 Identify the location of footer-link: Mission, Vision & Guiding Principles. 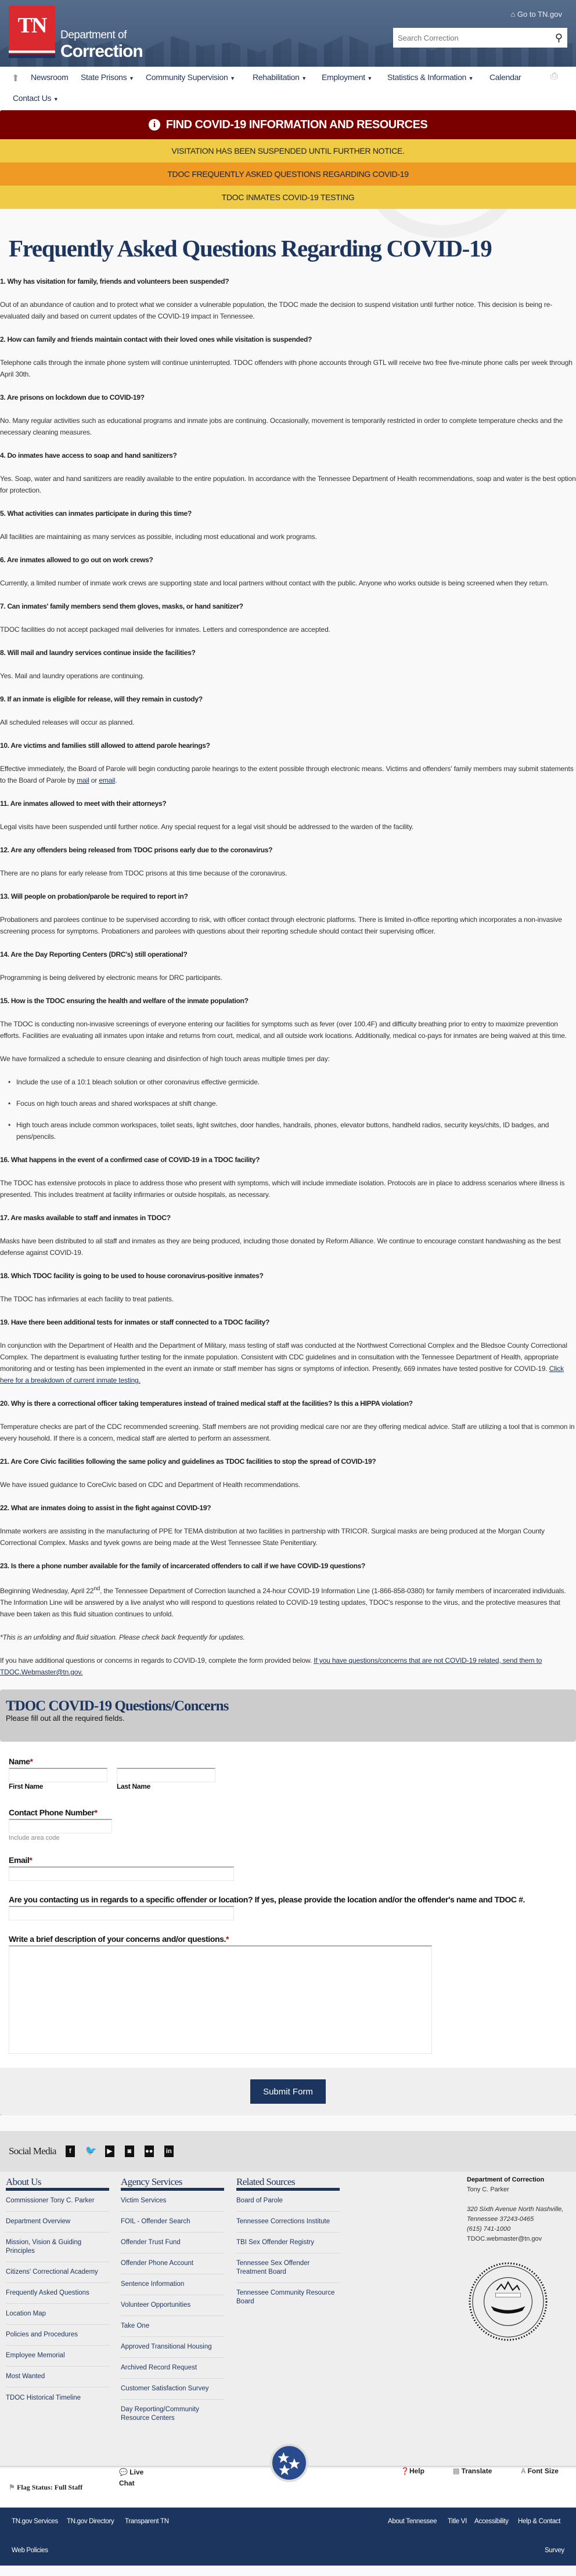
(58, 2247).